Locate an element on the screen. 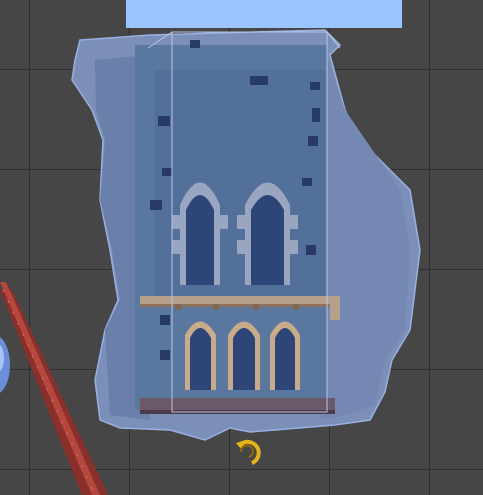 This screenshot has width=483, height=495. tower-right-side is located at coordinates (365, 234).